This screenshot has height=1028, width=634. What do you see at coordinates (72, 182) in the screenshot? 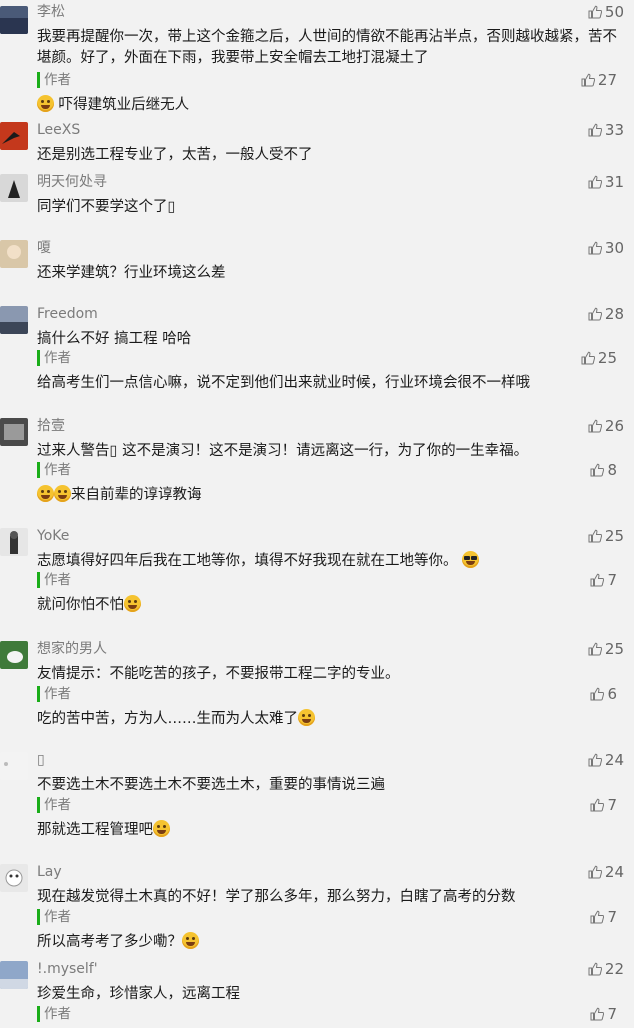
I see `username: 明天何处寻` at bounding box center [72, 182].